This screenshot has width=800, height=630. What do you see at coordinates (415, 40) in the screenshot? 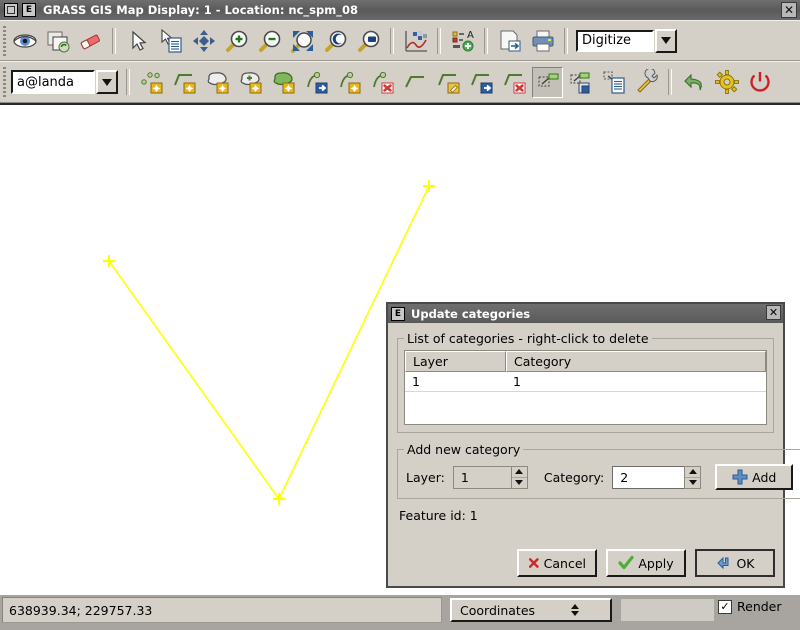
I see `analyze-profile-icon` at bounding box center [415, 40].